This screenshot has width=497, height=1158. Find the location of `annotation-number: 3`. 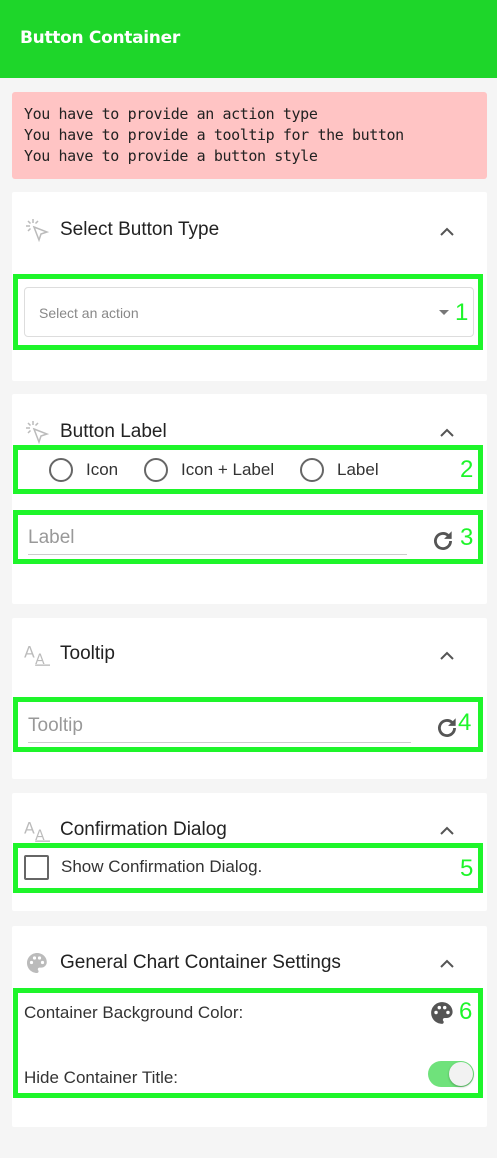

annotation-number: 3 is located at coordinates (467, 537).